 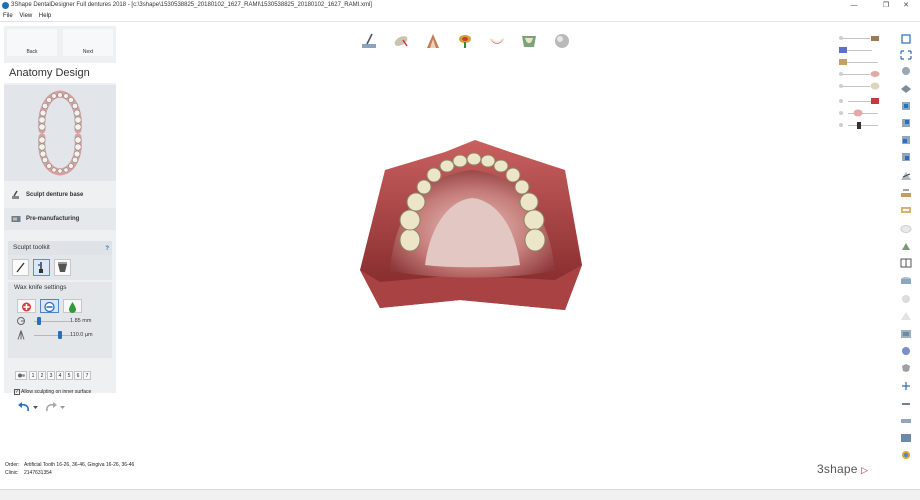 What do you see at coordinates (906, 316) in the screenshot?
I see `warning-icon` at bounding box center [906, 316].